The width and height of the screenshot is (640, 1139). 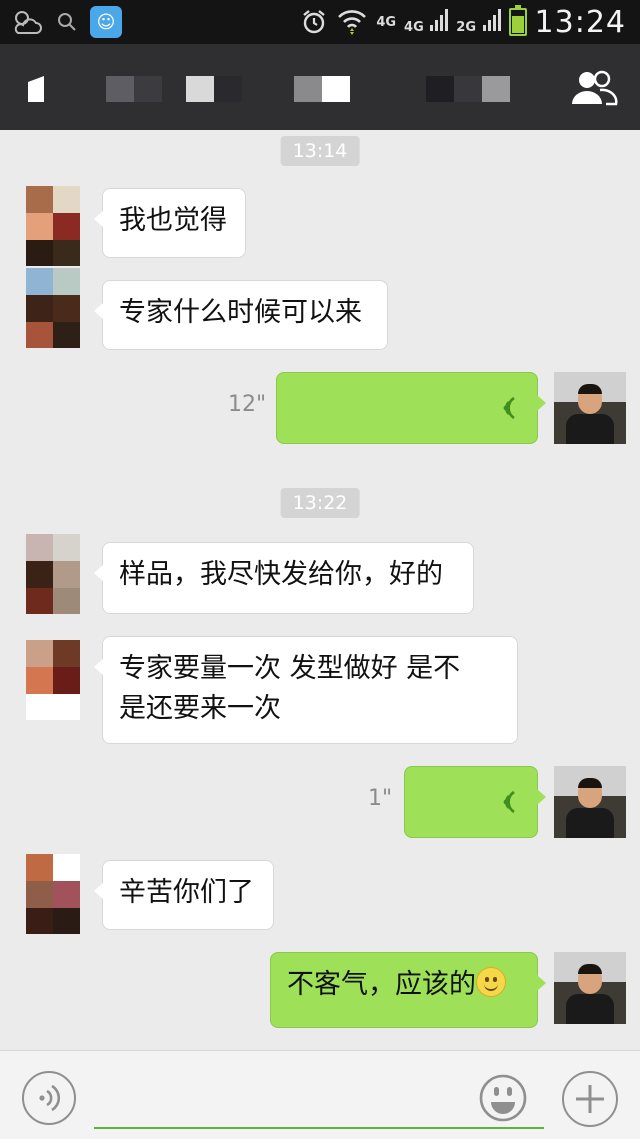 What do you see at coordinates (320, 151) in the screenshot?
I see `message-timestamp: 13:14` at bounding box center [320, 151].